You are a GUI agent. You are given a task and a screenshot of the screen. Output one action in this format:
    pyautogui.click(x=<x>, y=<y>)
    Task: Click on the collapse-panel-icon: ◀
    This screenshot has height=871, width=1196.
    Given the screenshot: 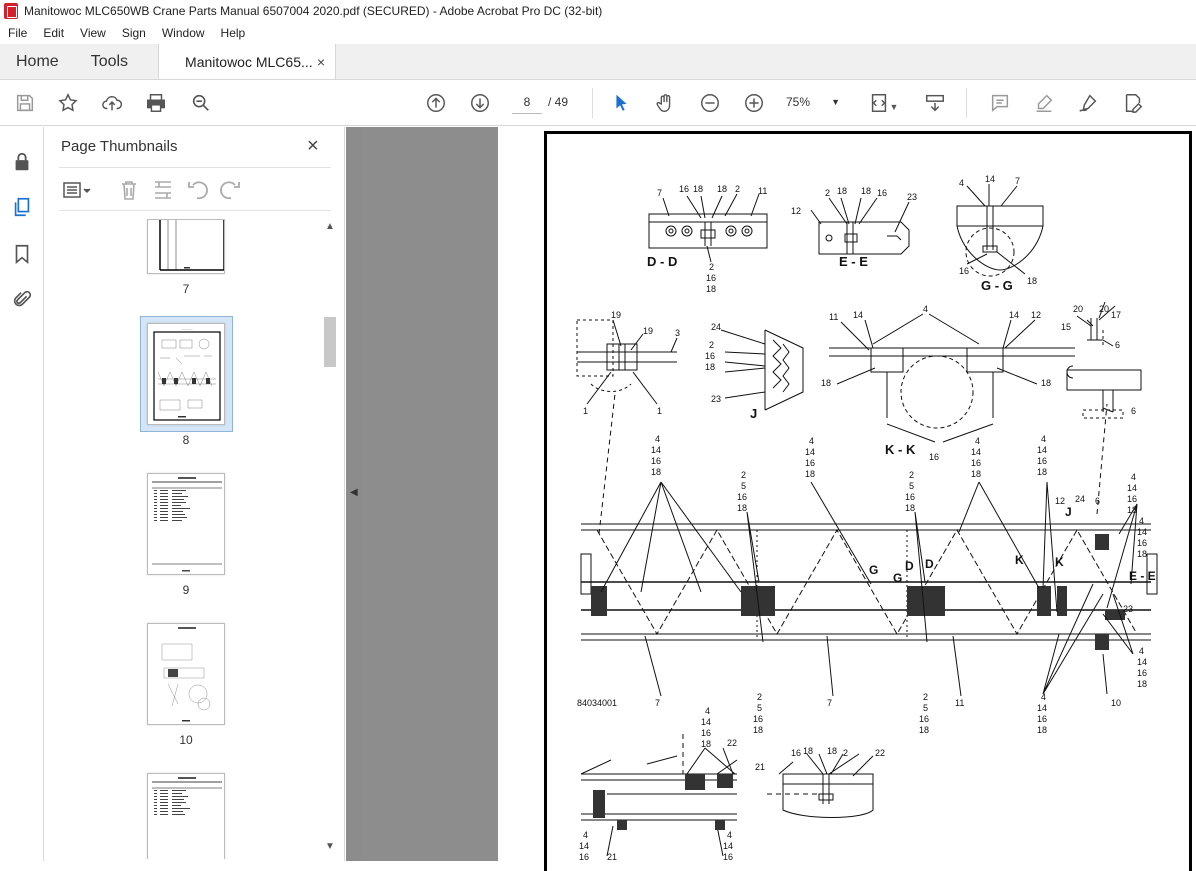 What is the action you would take?
    pyautogui.click(x=354, y=492)
    